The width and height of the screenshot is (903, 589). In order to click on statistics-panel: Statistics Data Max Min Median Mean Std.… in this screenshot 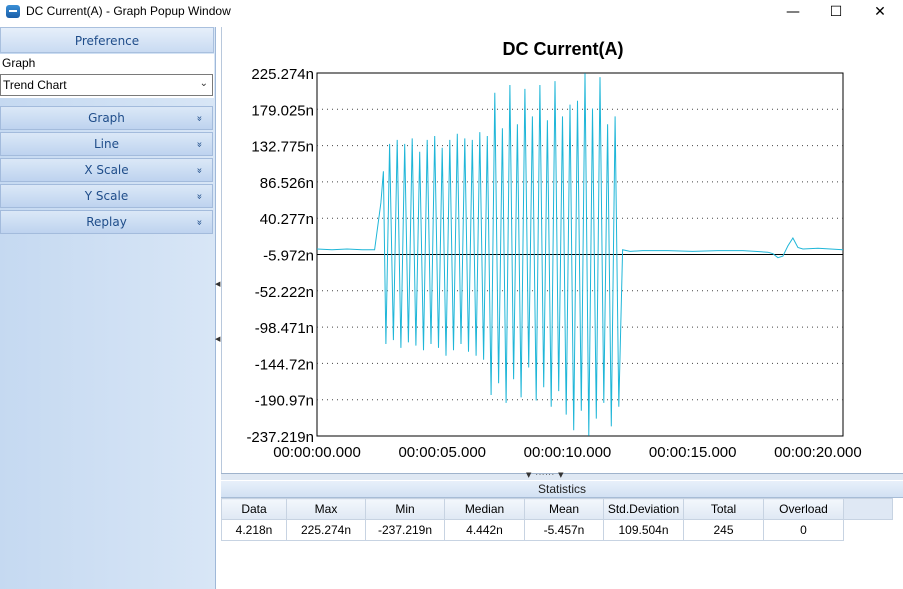, I will do `click(562, 535)`.